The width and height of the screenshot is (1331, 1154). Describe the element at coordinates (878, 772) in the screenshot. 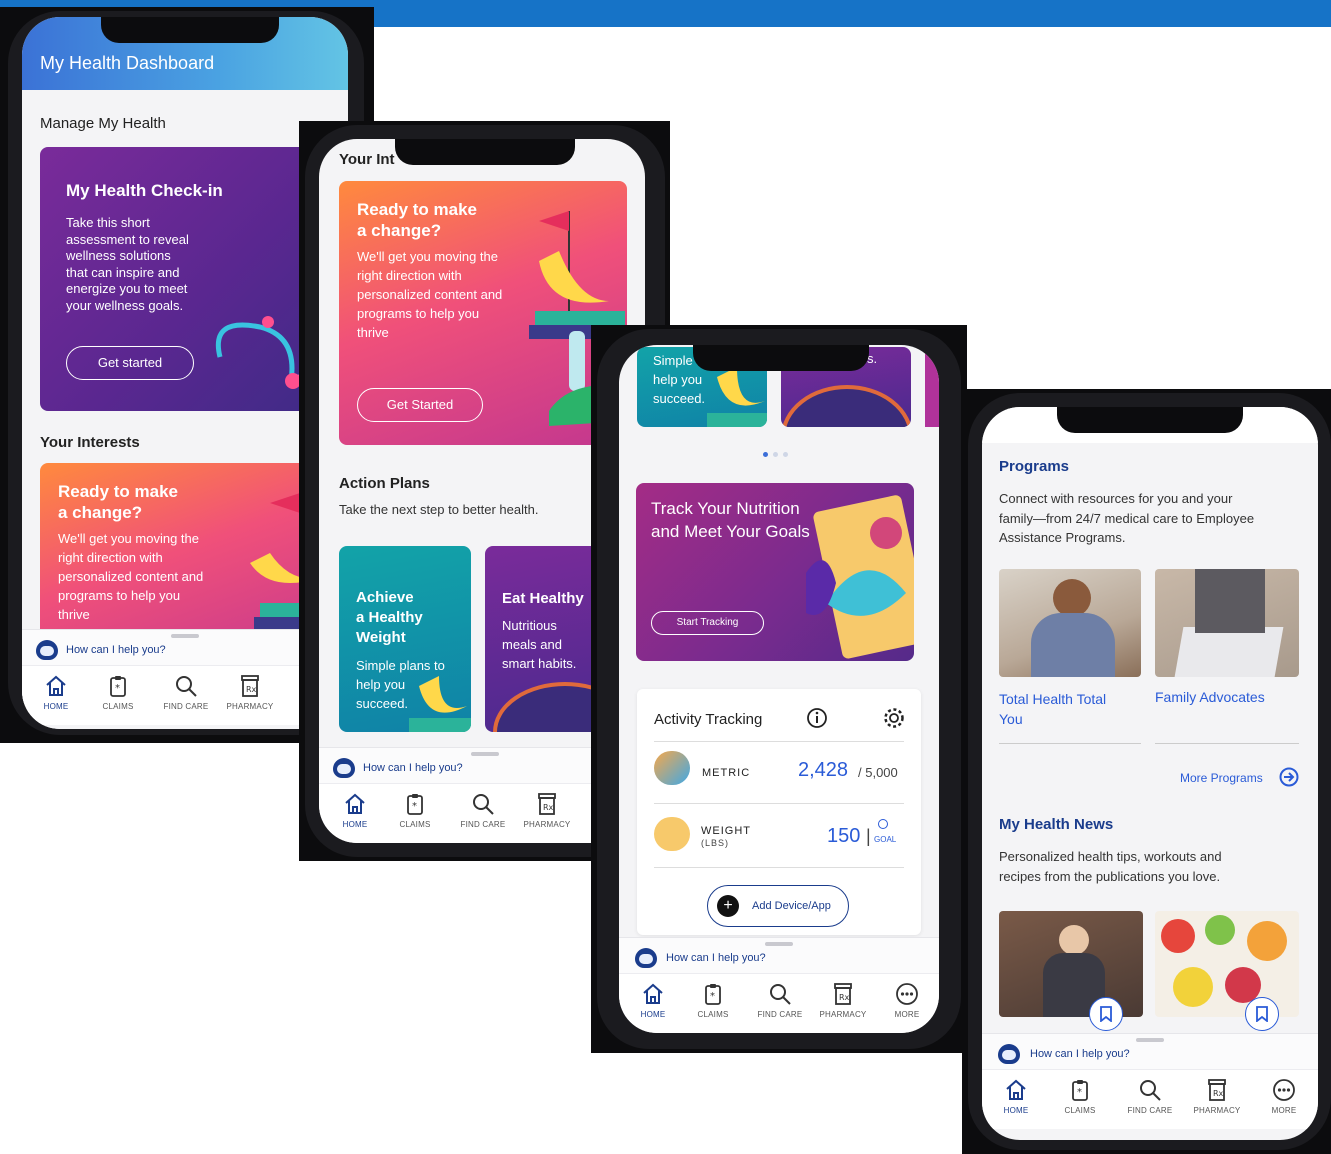

I see `metric-goal: / 5,000` at that location.